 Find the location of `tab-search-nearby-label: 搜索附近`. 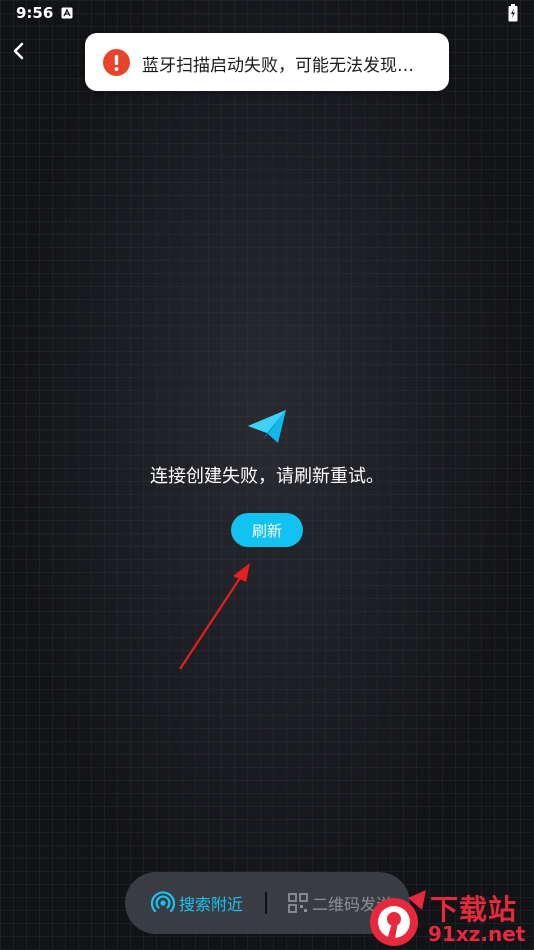

tab-search-nearby-label: 搜索附近 is located at coordinates (211, 904).